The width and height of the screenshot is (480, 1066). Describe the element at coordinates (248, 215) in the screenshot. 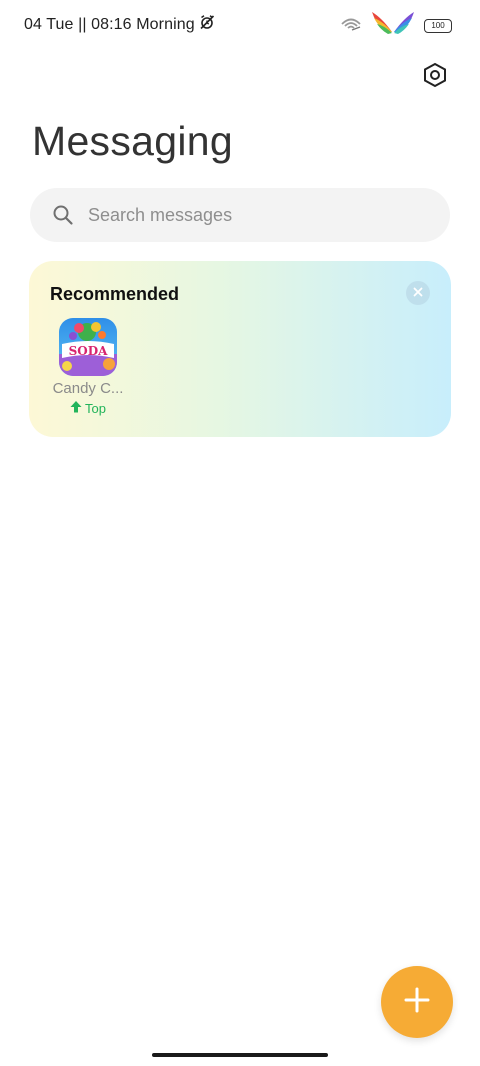

I see `search-input` at that location.